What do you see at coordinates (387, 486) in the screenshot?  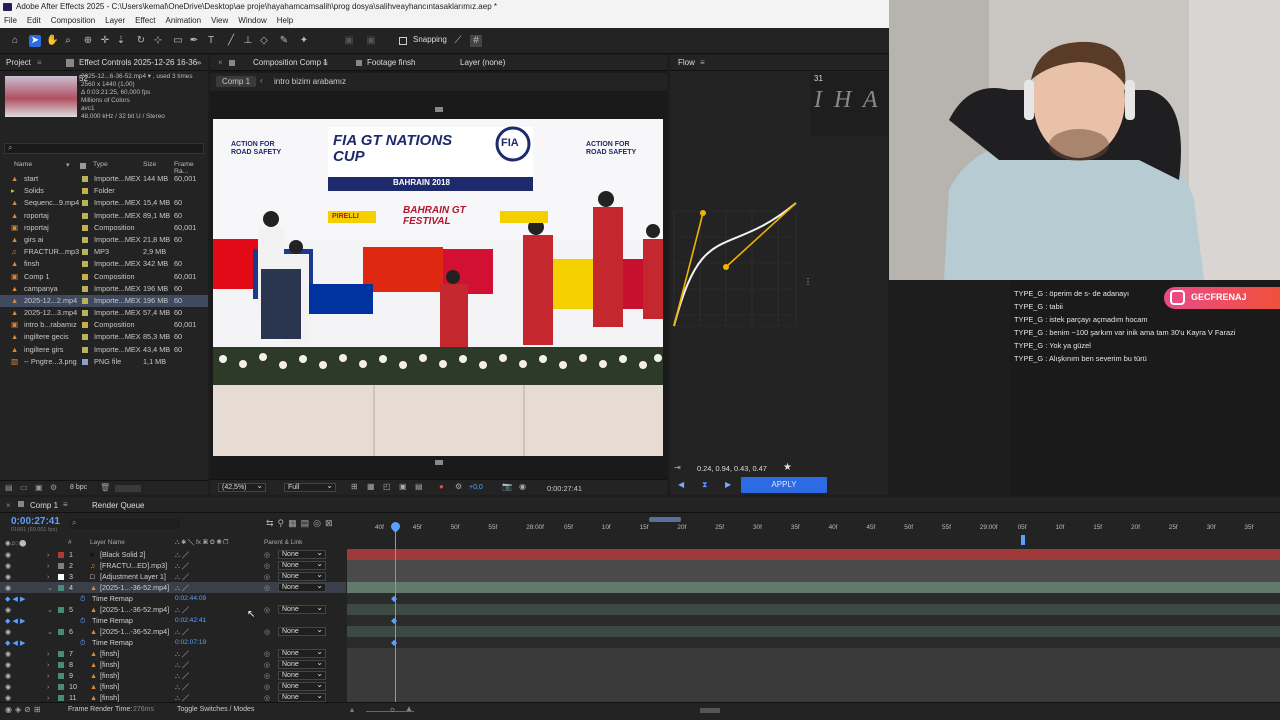 I see `mask-visibility-icon: ◰` at bounding box center [387, 486].